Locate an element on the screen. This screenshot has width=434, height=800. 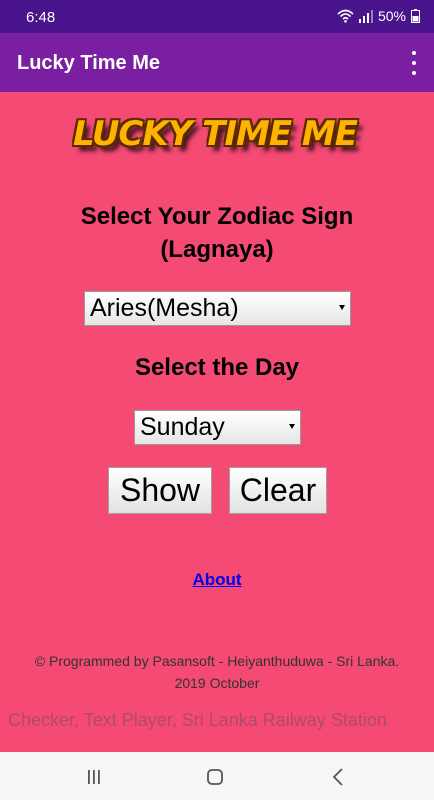
zodiac-select: Aries(Mesha) is located at coordinates (217, 308).